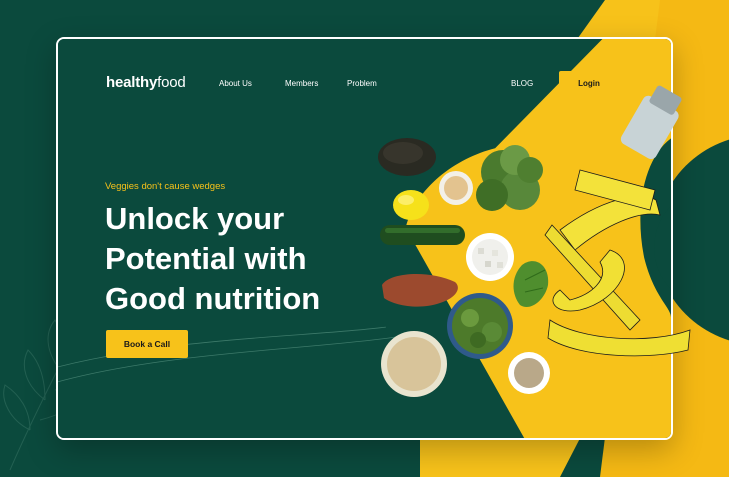  What do you see at coordinates (522, 83) in the screenshot?
I see `nav-blog: BLOG` at bounding box center [522, 83].